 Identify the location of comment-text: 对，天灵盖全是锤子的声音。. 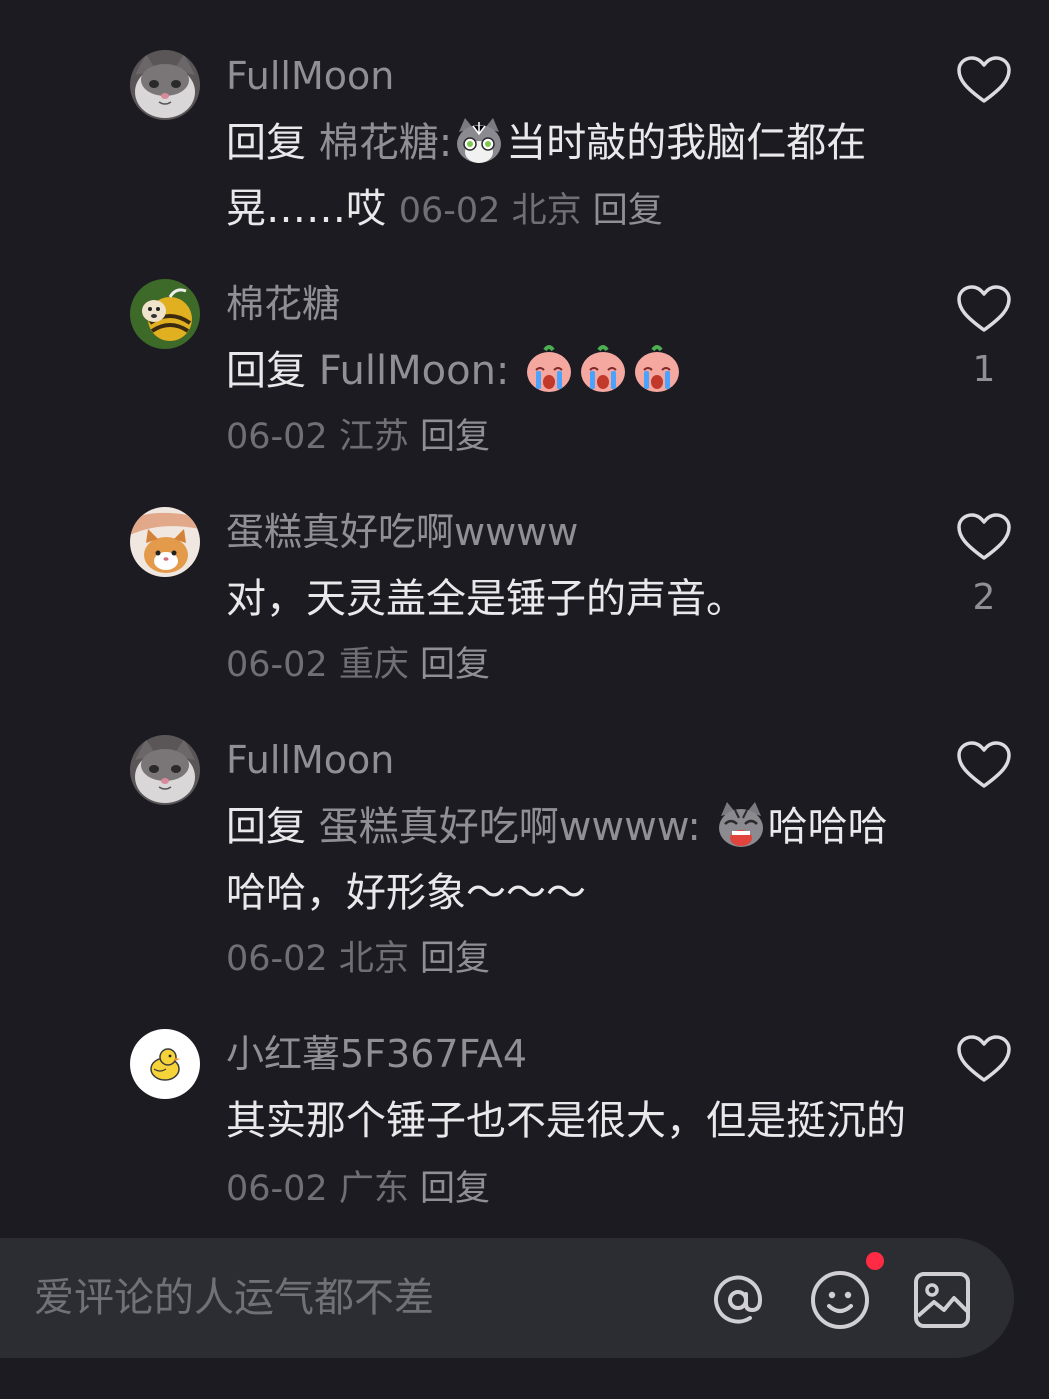
(486, 599).